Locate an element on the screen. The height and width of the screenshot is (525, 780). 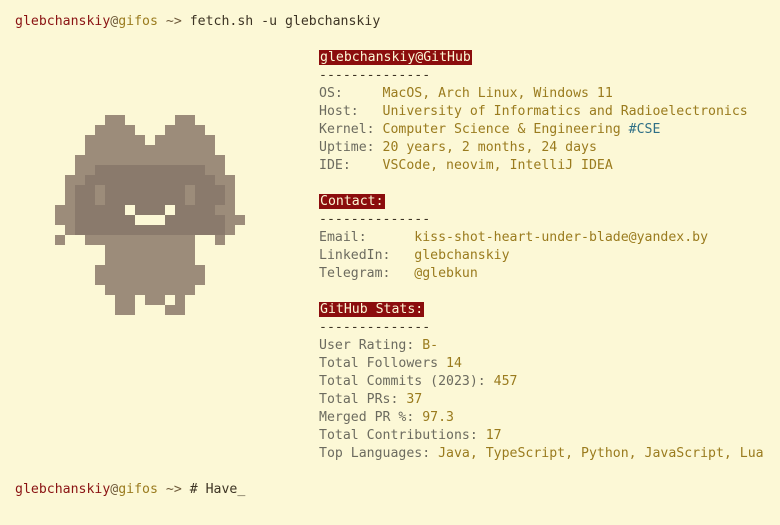
prompt-host: gifos is located at coordinates (138, 489).